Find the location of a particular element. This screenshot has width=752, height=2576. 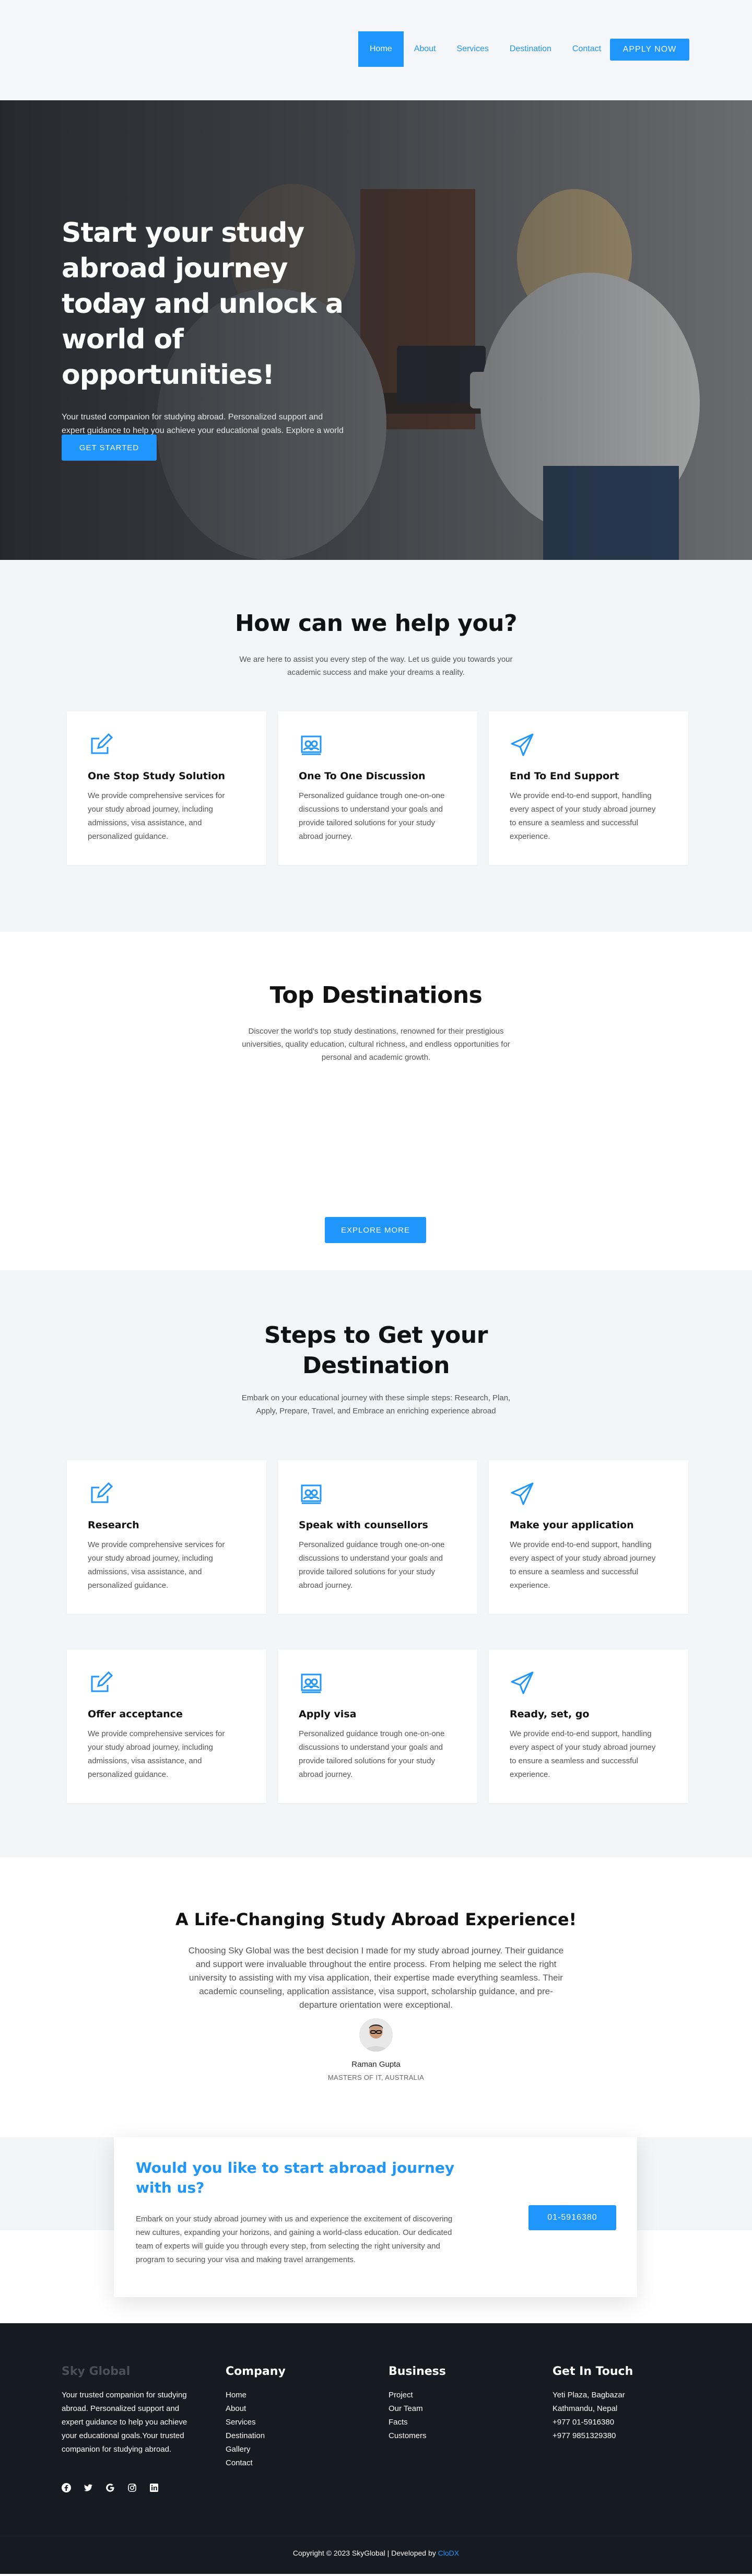

avatar is located at coordinates (376, 2035).